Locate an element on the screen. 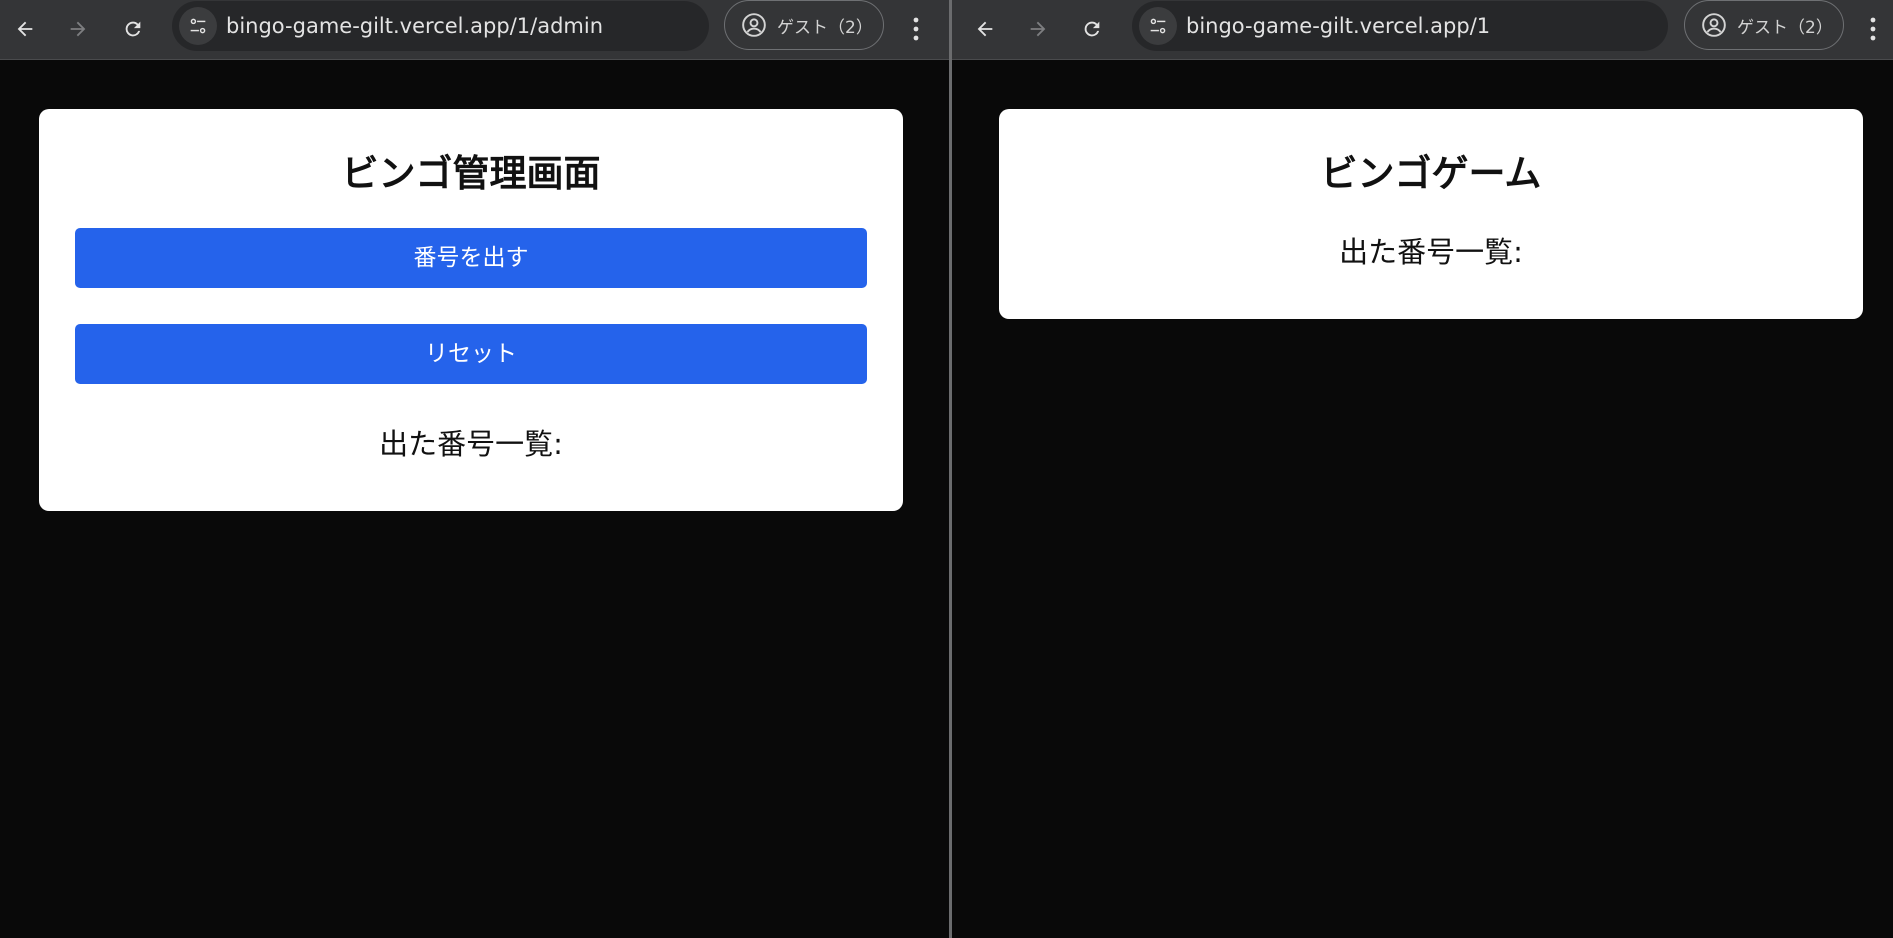 The image size is (1893, 938). draw-number-button: 番号を出す is located at coordinates (471, 258).